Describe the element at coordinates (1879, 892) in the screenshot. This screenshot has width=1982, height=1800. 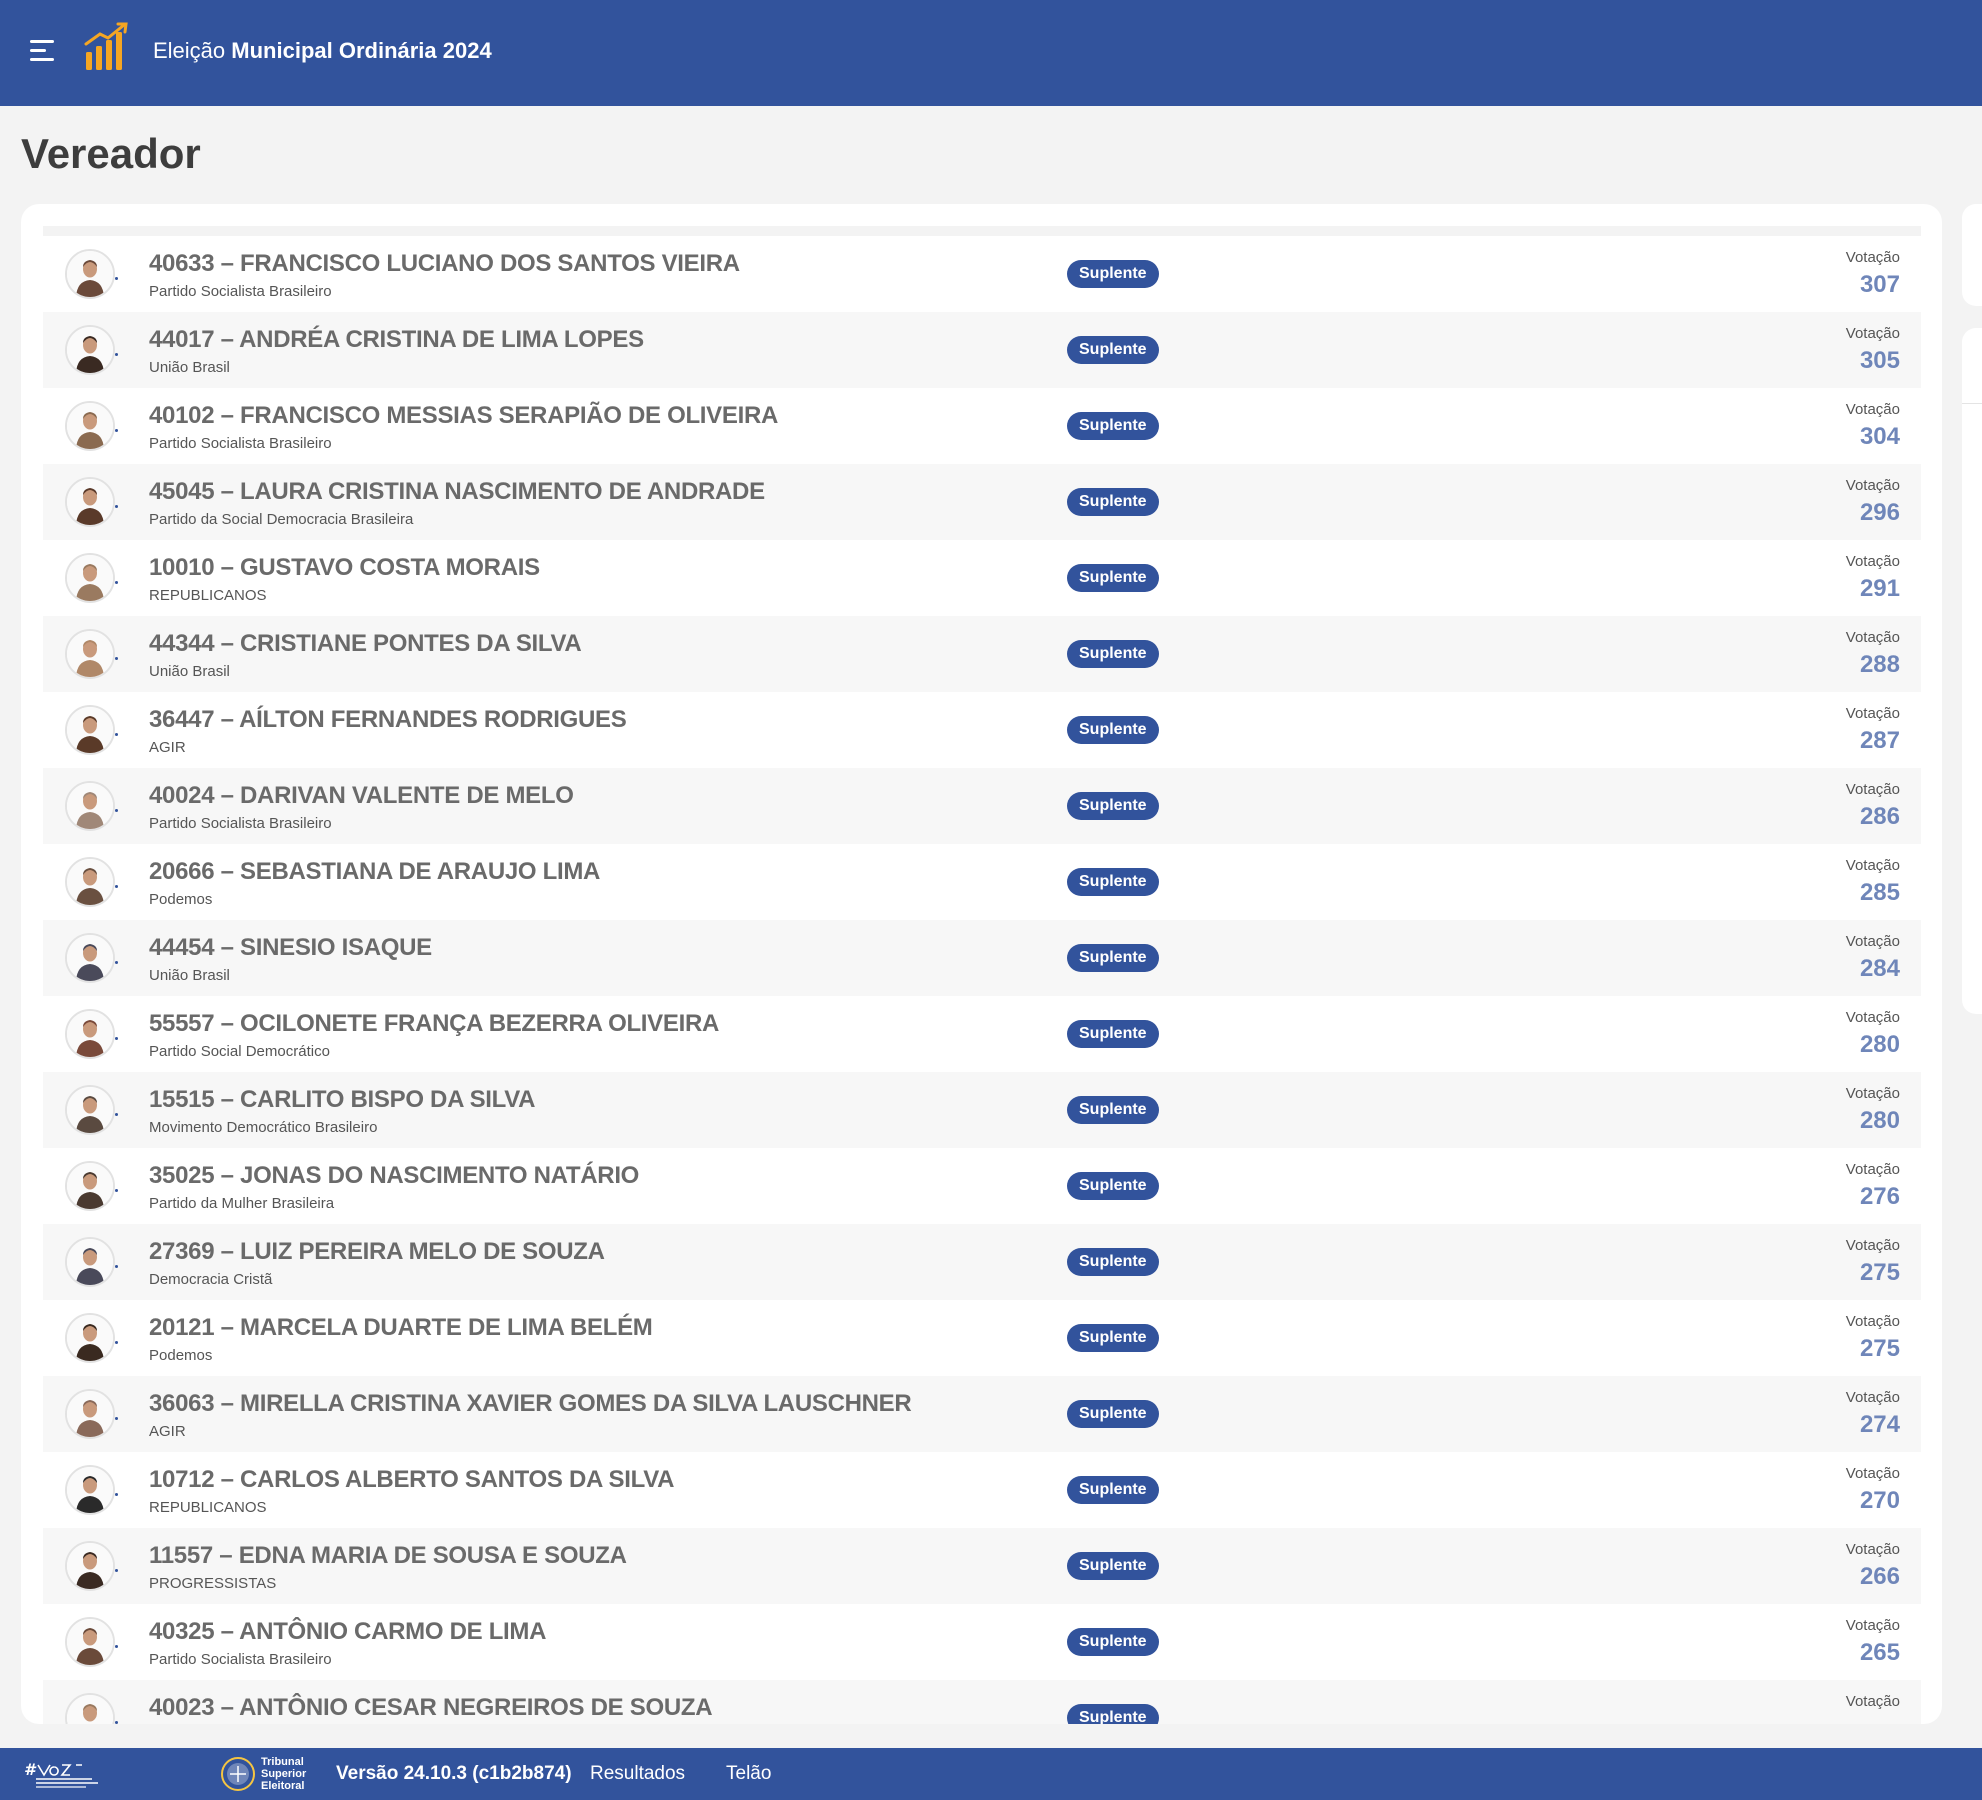
I see `vote-count: 285` at that location.